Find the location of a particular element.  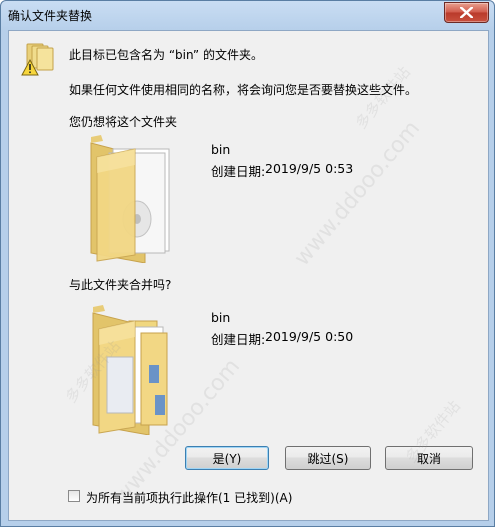

message-line-1: 此目标已包含名为 “bin” 的文件夹。 is located at coordinates (166, 55).